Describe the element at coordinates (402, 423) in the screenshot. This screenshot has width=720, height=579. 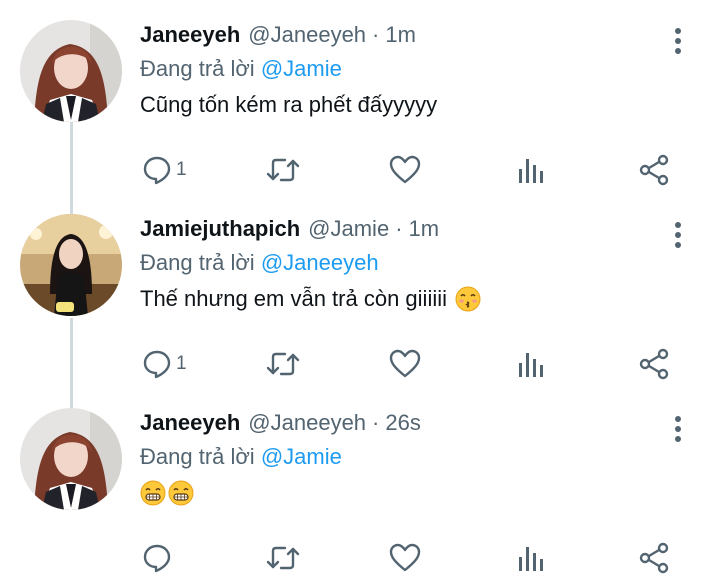
I see `timestamp: 26s` at that location.